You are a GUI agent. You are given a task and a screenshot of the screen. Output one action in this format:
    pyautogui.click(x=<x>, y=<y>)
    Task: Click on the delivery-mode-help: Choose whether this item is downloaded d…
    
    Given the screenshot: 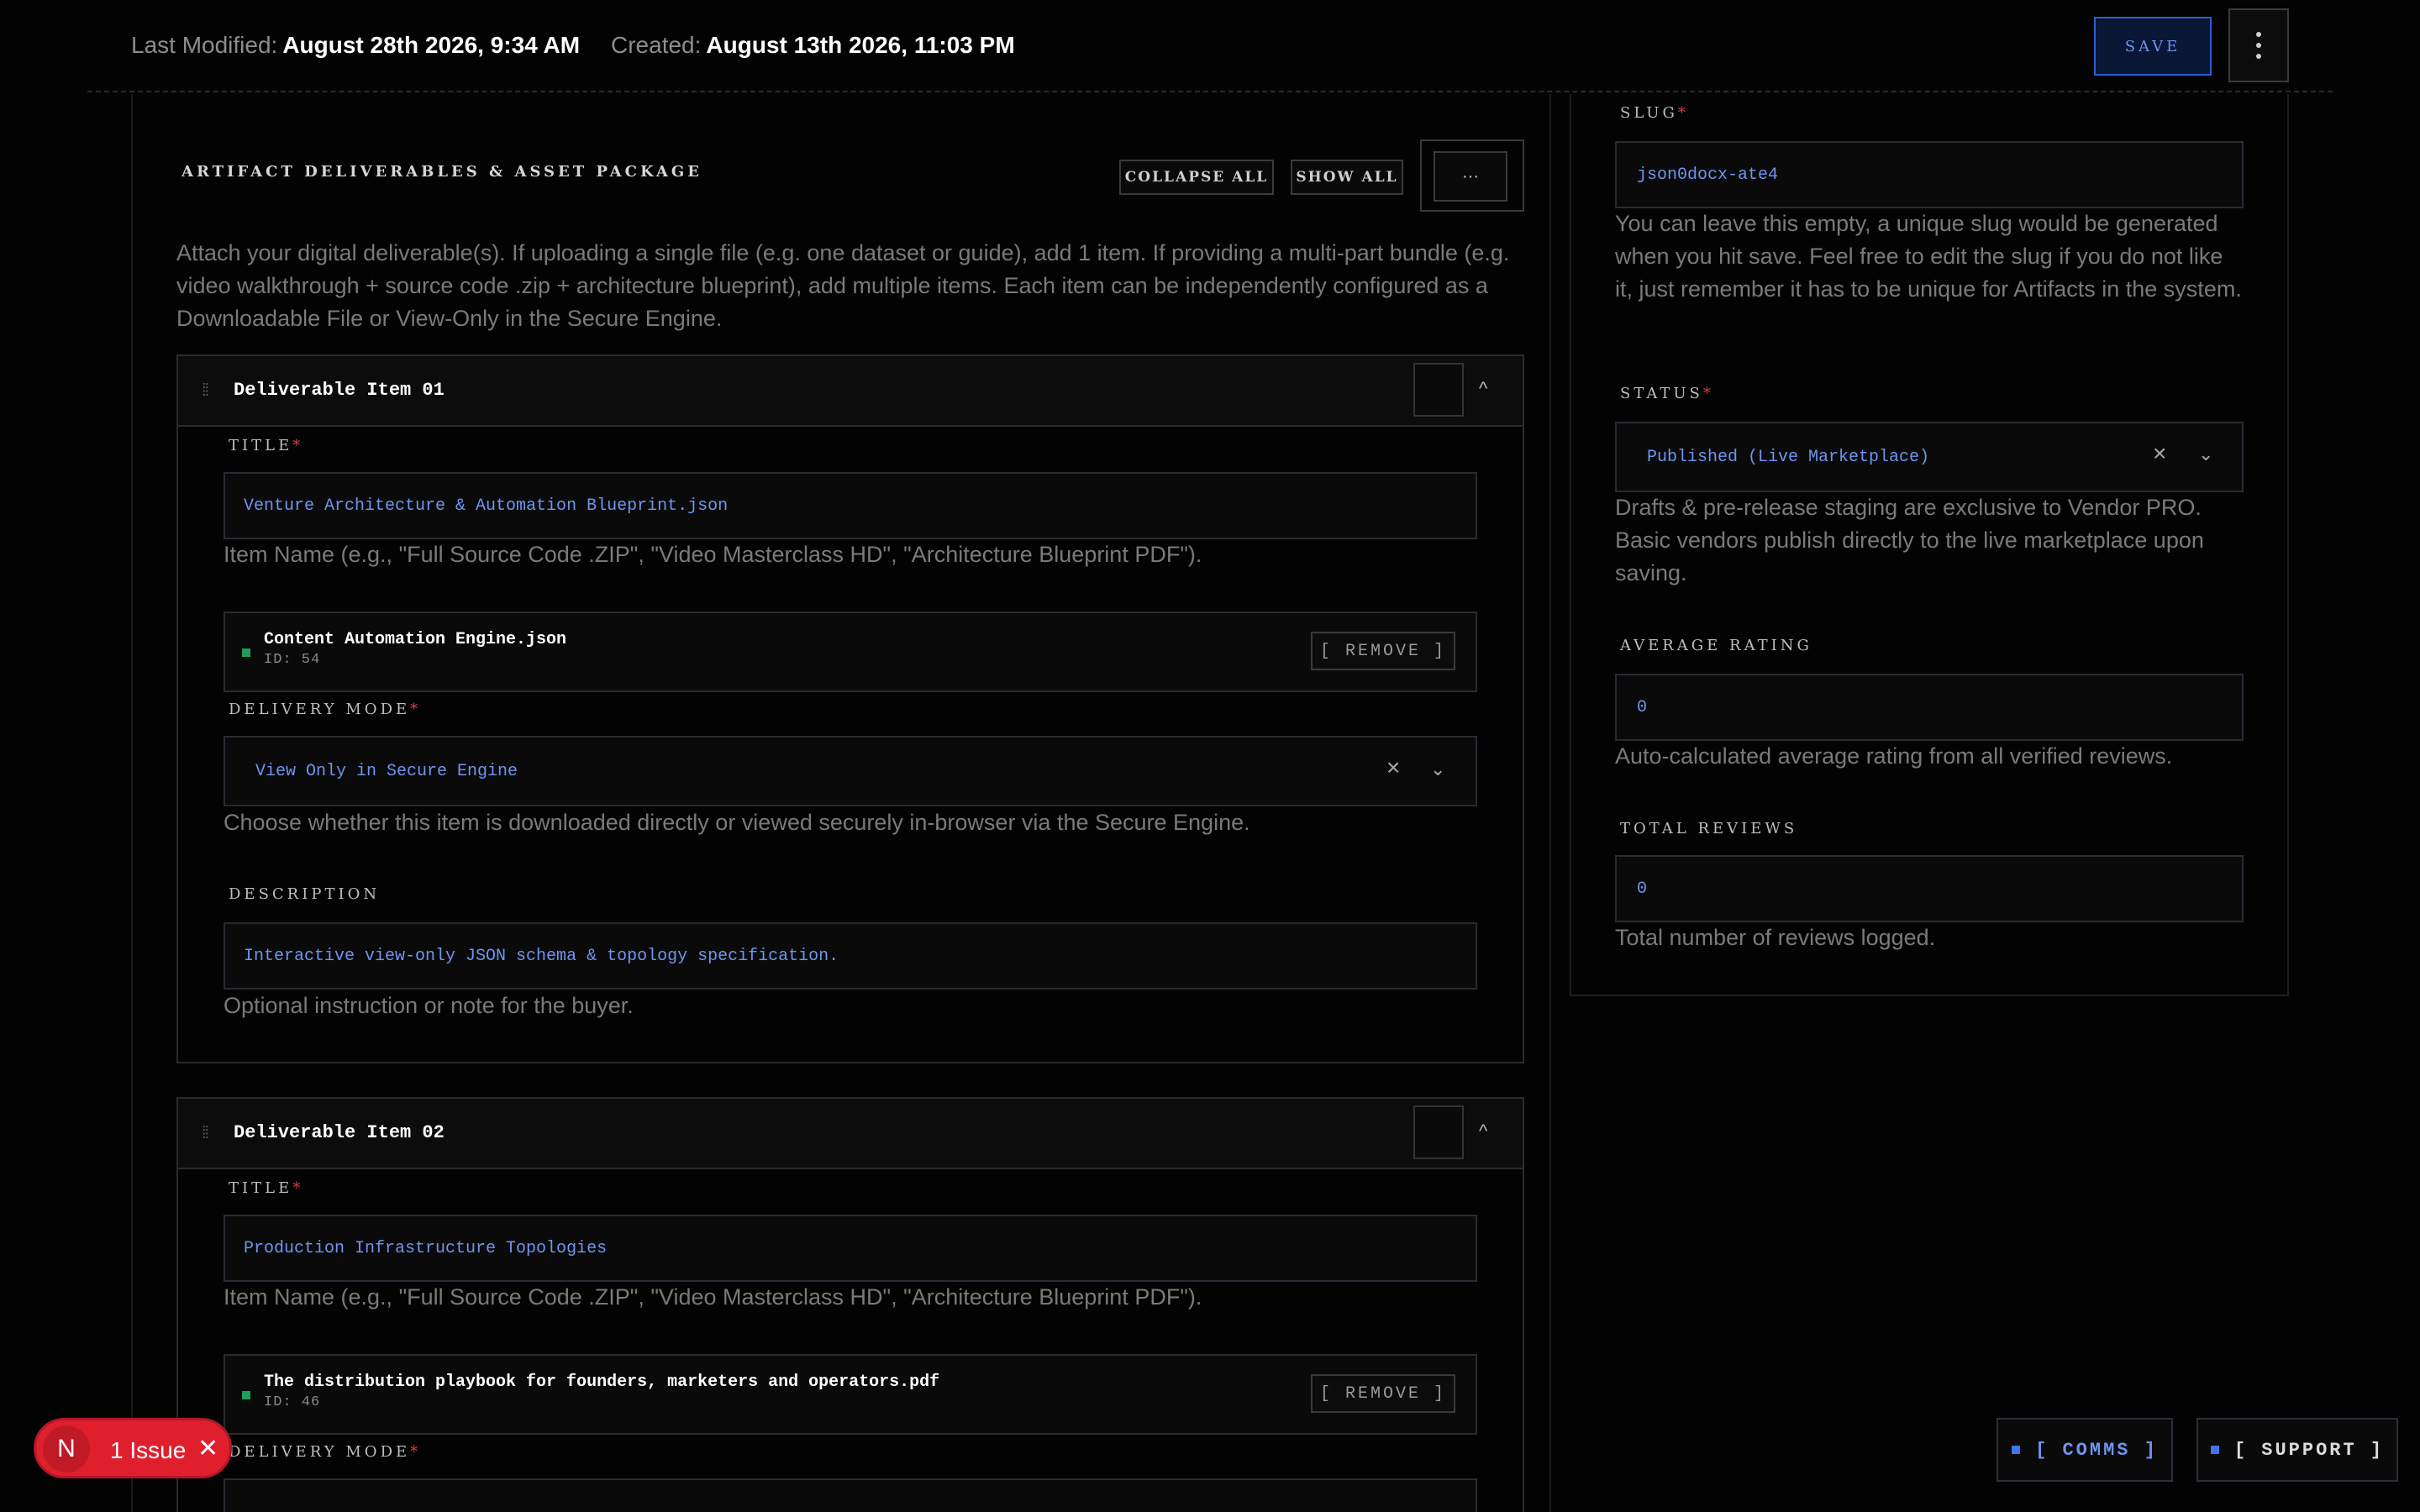 What is the action you would take?
    pyautogui.click(x=737, y=822)
    